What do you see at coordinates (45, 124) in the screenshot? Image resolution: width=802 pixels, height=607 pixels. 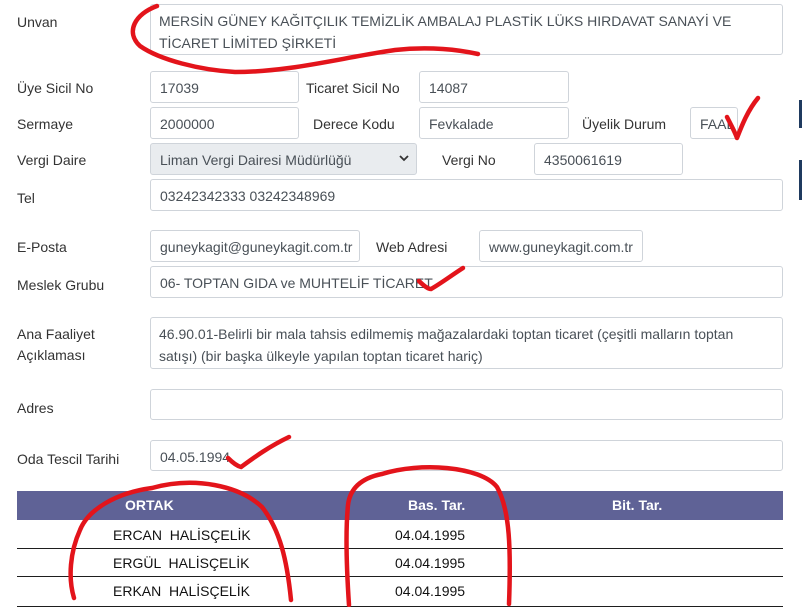 I see `sermaye-label: Sermaye` at bounding box center [45, 124].